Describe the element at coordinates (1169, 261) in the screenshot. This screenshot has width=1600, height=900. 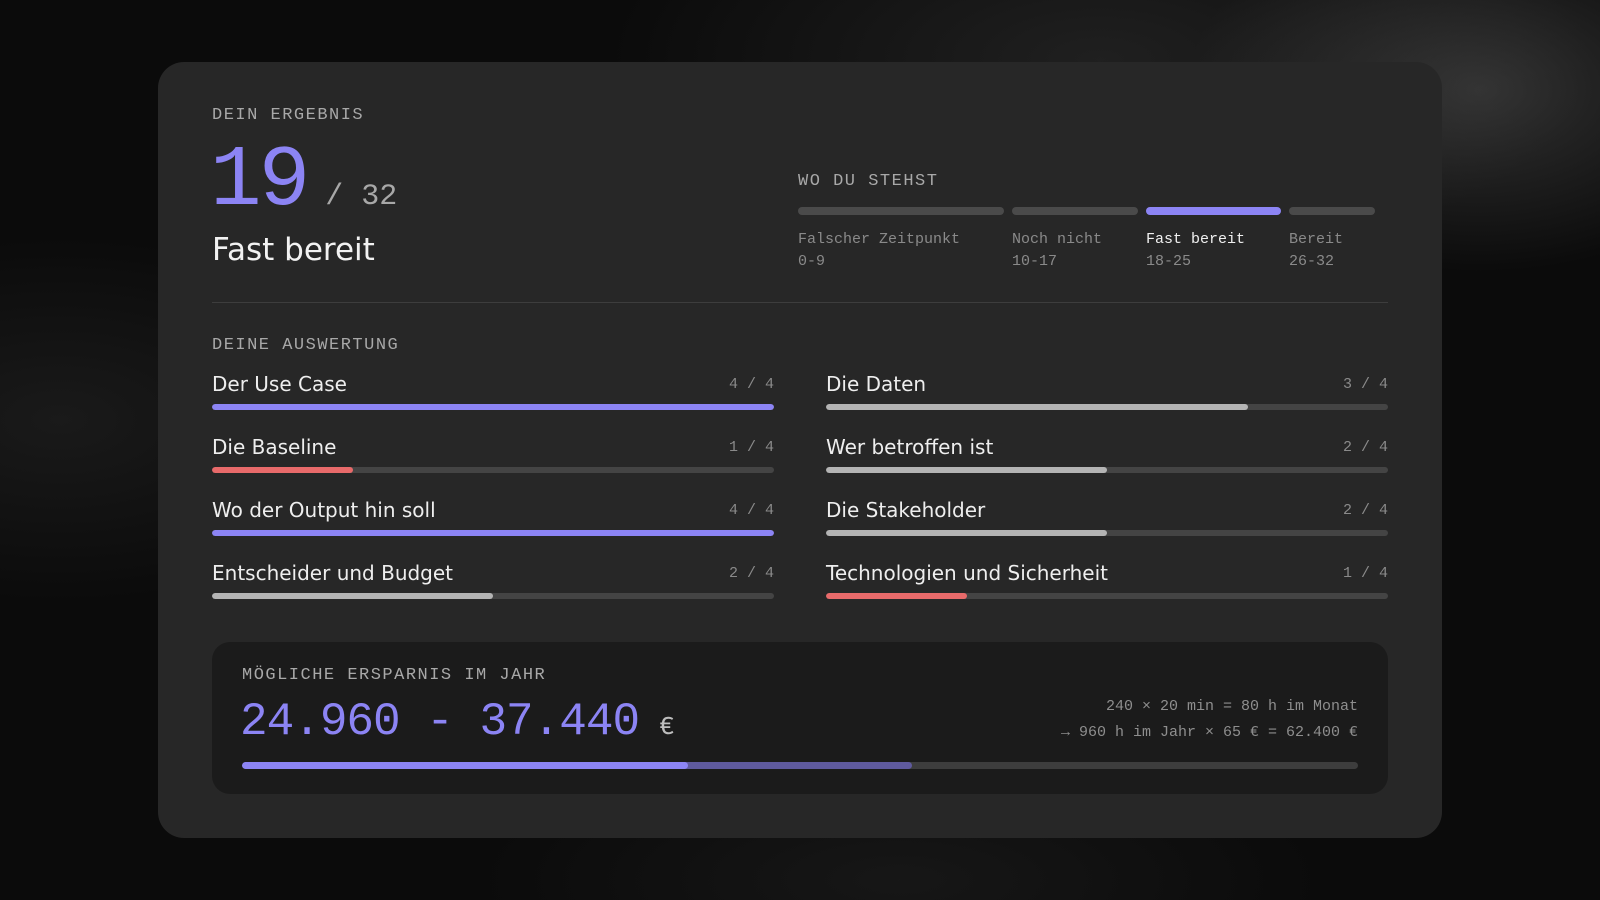
I see `position-segment-range: 18-25` at that location.